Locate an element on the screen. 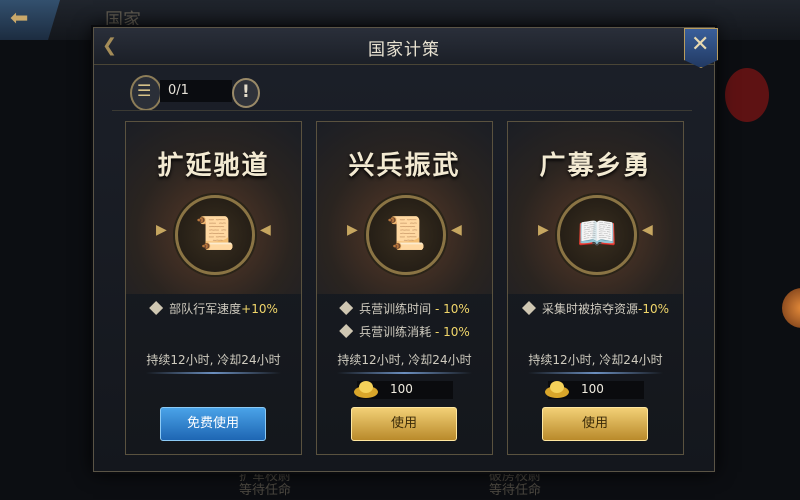  card-title: 广募乡勇 is located at coordinates (595, 166).